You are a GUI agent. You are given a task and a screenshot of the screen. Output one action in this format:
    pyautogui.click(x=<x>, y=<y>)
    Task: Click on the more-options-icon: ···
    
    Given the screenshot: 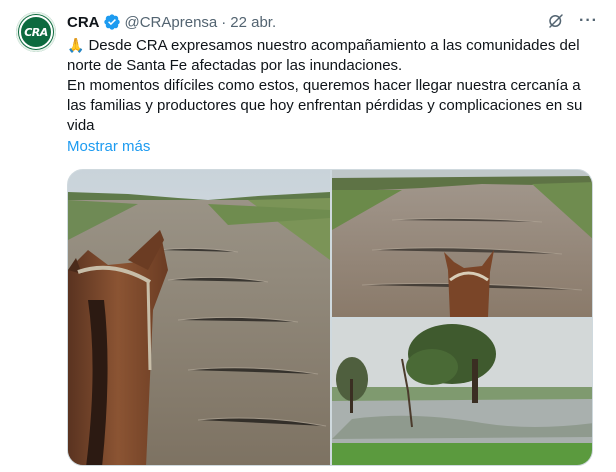 What is the action you would take?
    pyautogui.click(x=588, y=21)
    